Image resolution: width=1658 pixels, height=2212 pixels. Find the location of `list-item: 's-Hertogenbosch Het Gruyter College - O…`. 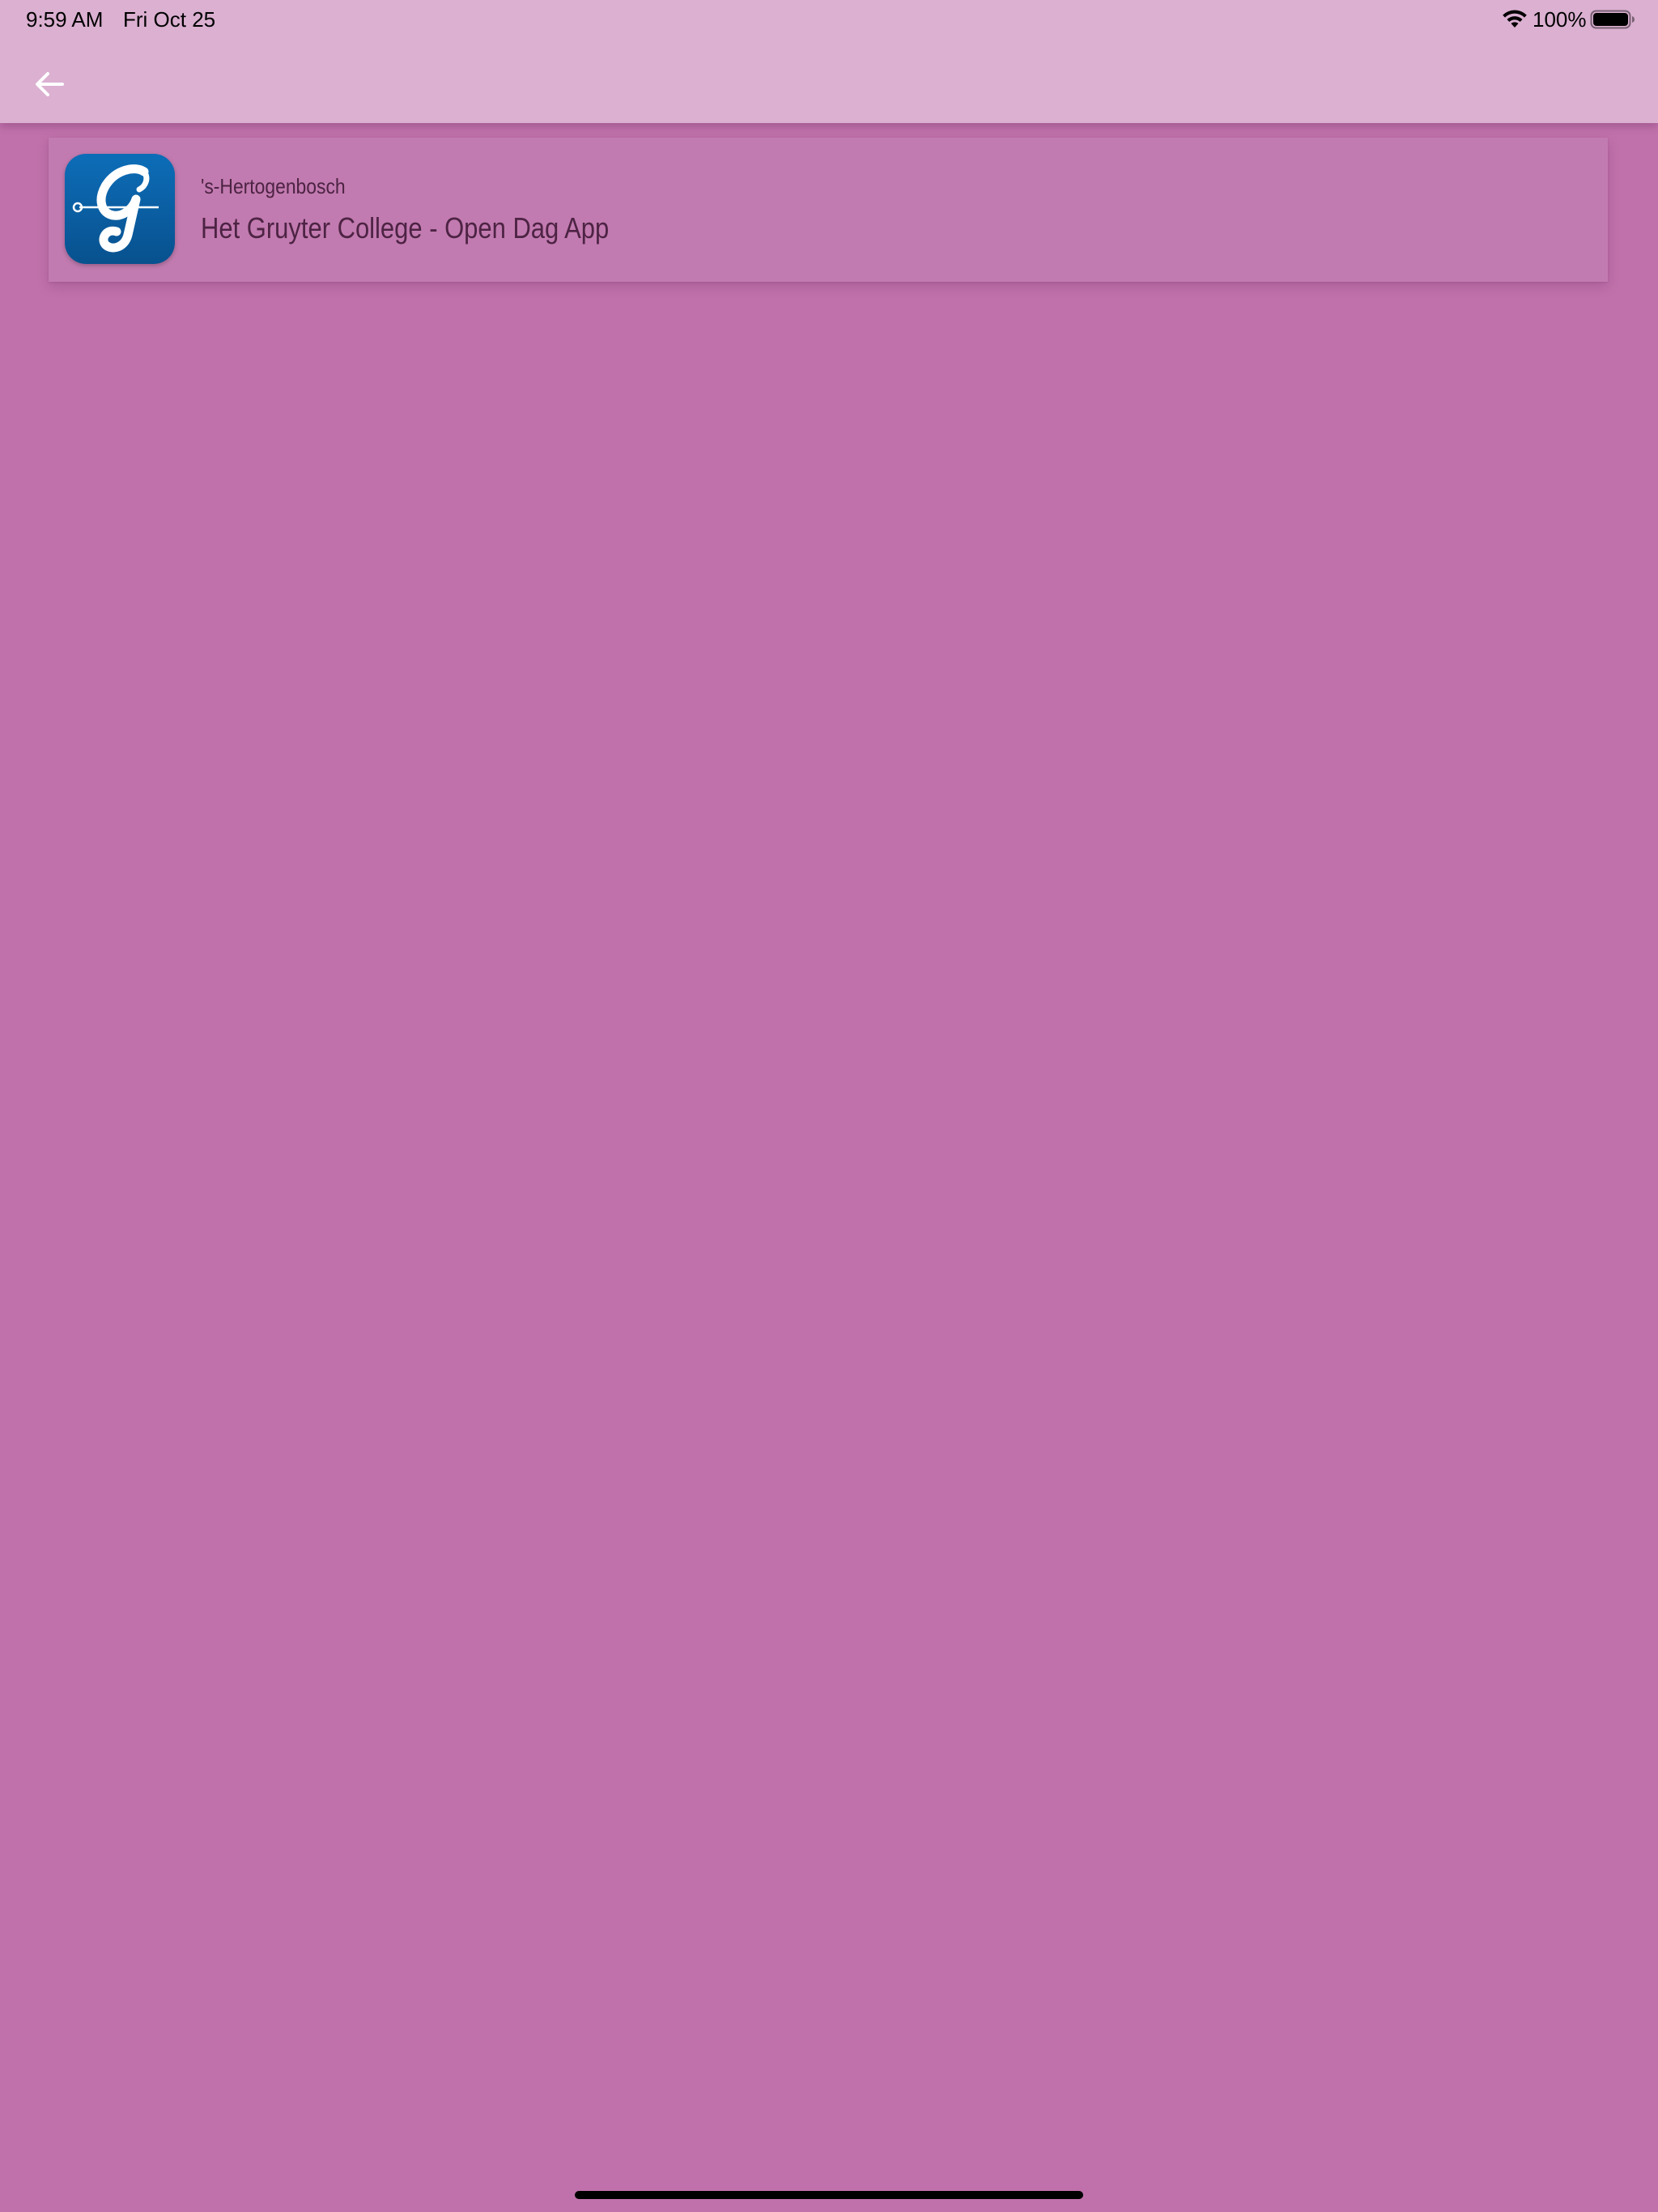

list-item: 's-Hertogenbosch Het Gruyter College - O… is located at coordinates (828, 210).